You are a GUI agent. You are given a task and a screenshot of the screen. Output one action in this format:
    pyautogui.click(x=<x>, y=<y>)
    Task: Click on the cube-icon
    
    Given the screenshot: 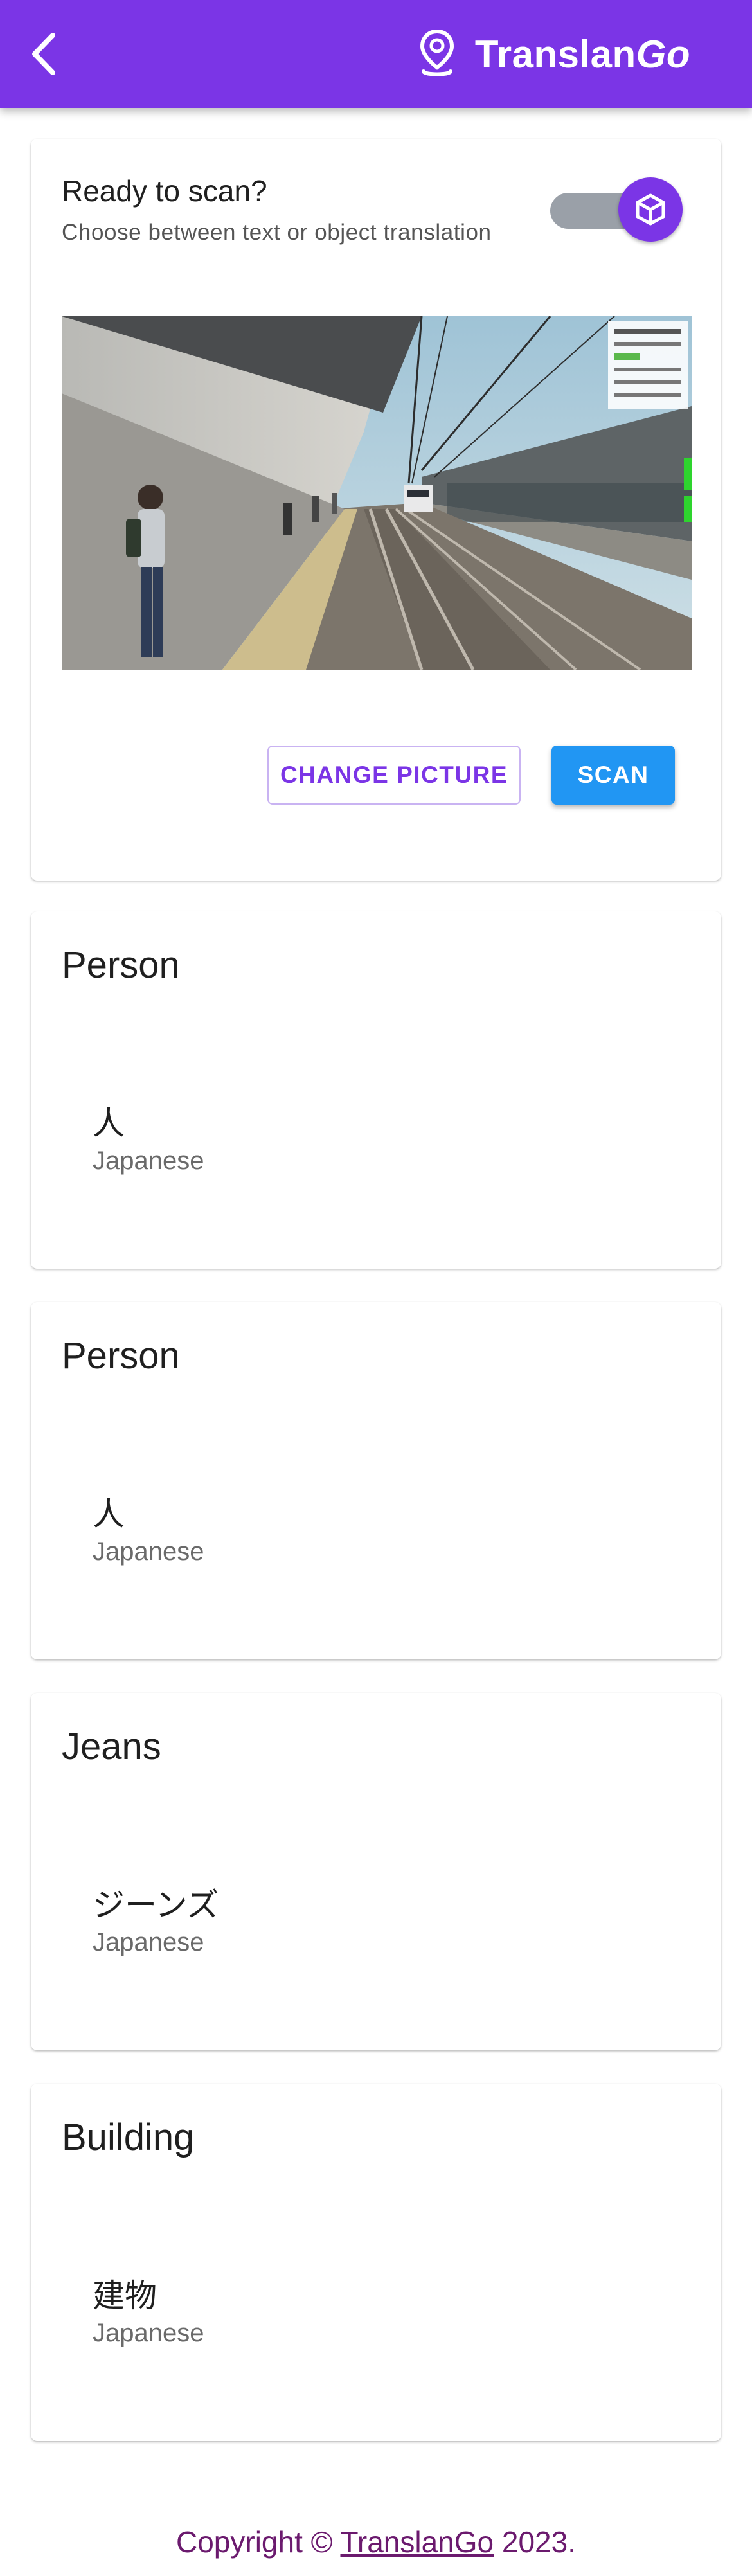 What is the action you would take?
    pyautogui.click(x=651, y=209)
    